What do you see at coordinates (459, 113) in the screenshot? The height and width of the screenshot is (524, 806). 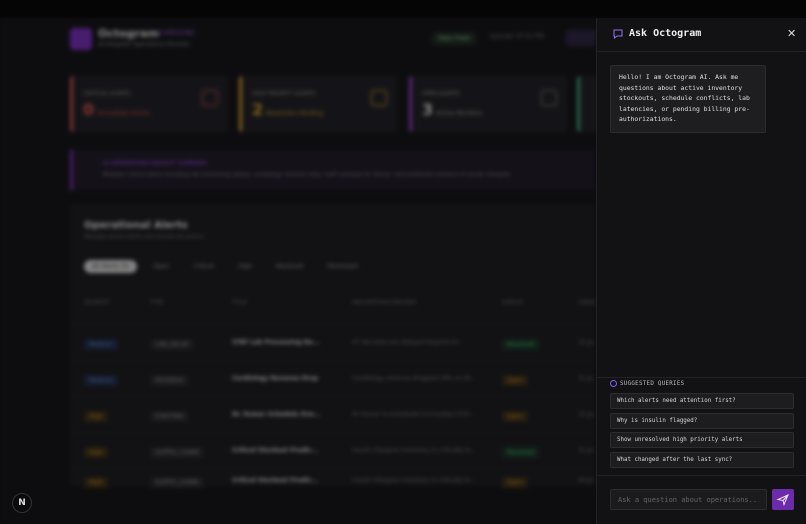 I see `card-text: Active Monitors` at bounding box center [459, 113].